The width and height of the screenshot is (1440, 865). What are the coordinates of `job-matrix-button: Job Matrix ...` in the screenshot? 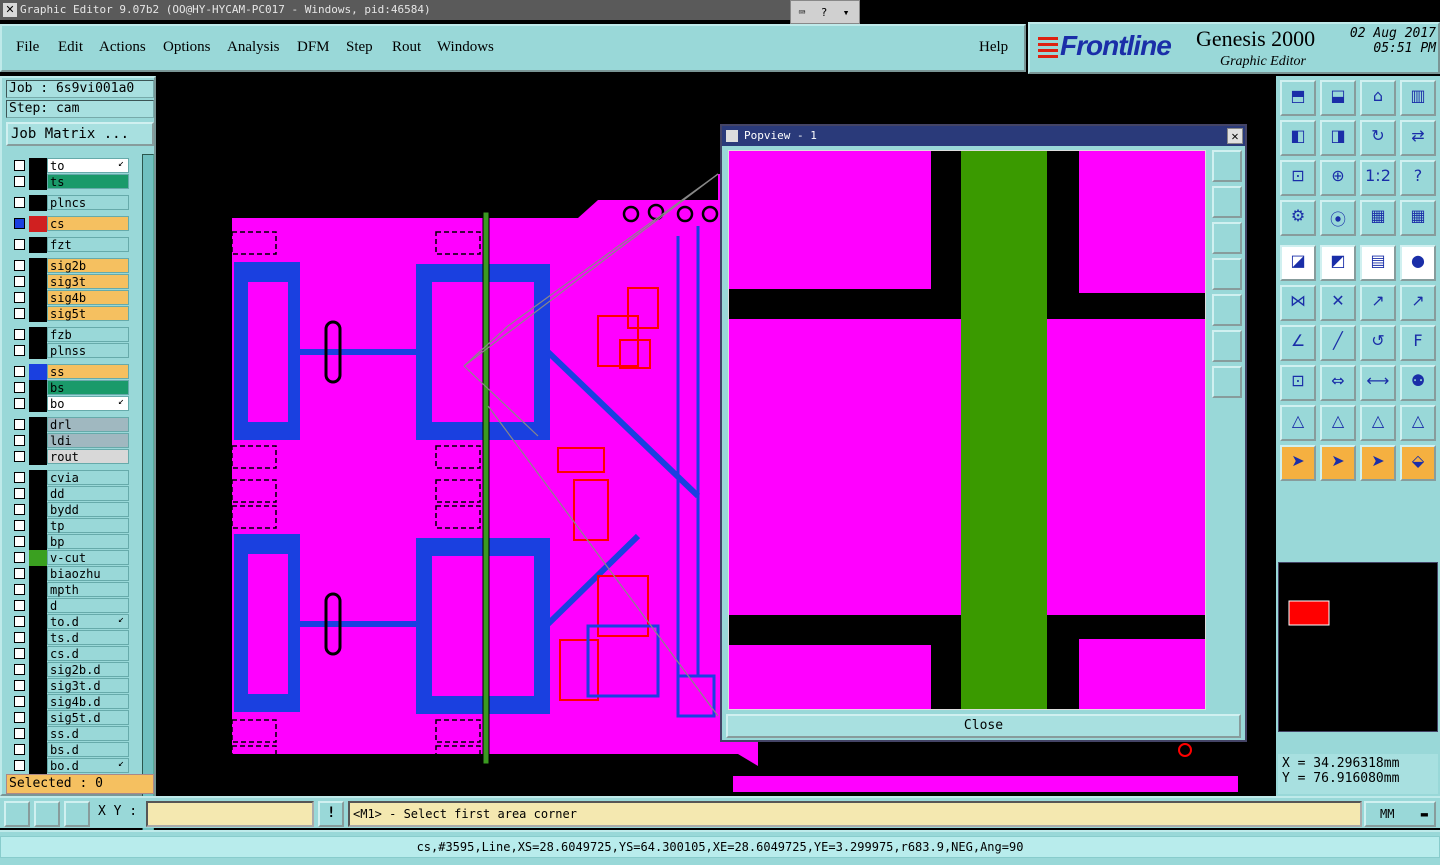 It's located at (80, 134).